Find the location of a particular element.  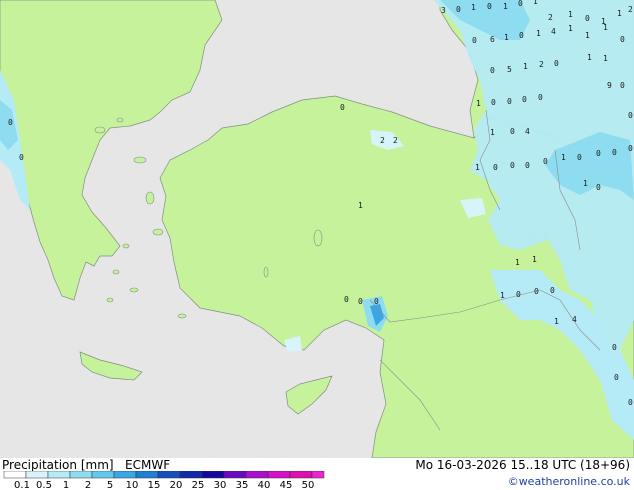

color-scale: 0.1 0.5 1 2 5 10 15 20 25 30 35 40 45 50 is located at coordinates (164, 480).